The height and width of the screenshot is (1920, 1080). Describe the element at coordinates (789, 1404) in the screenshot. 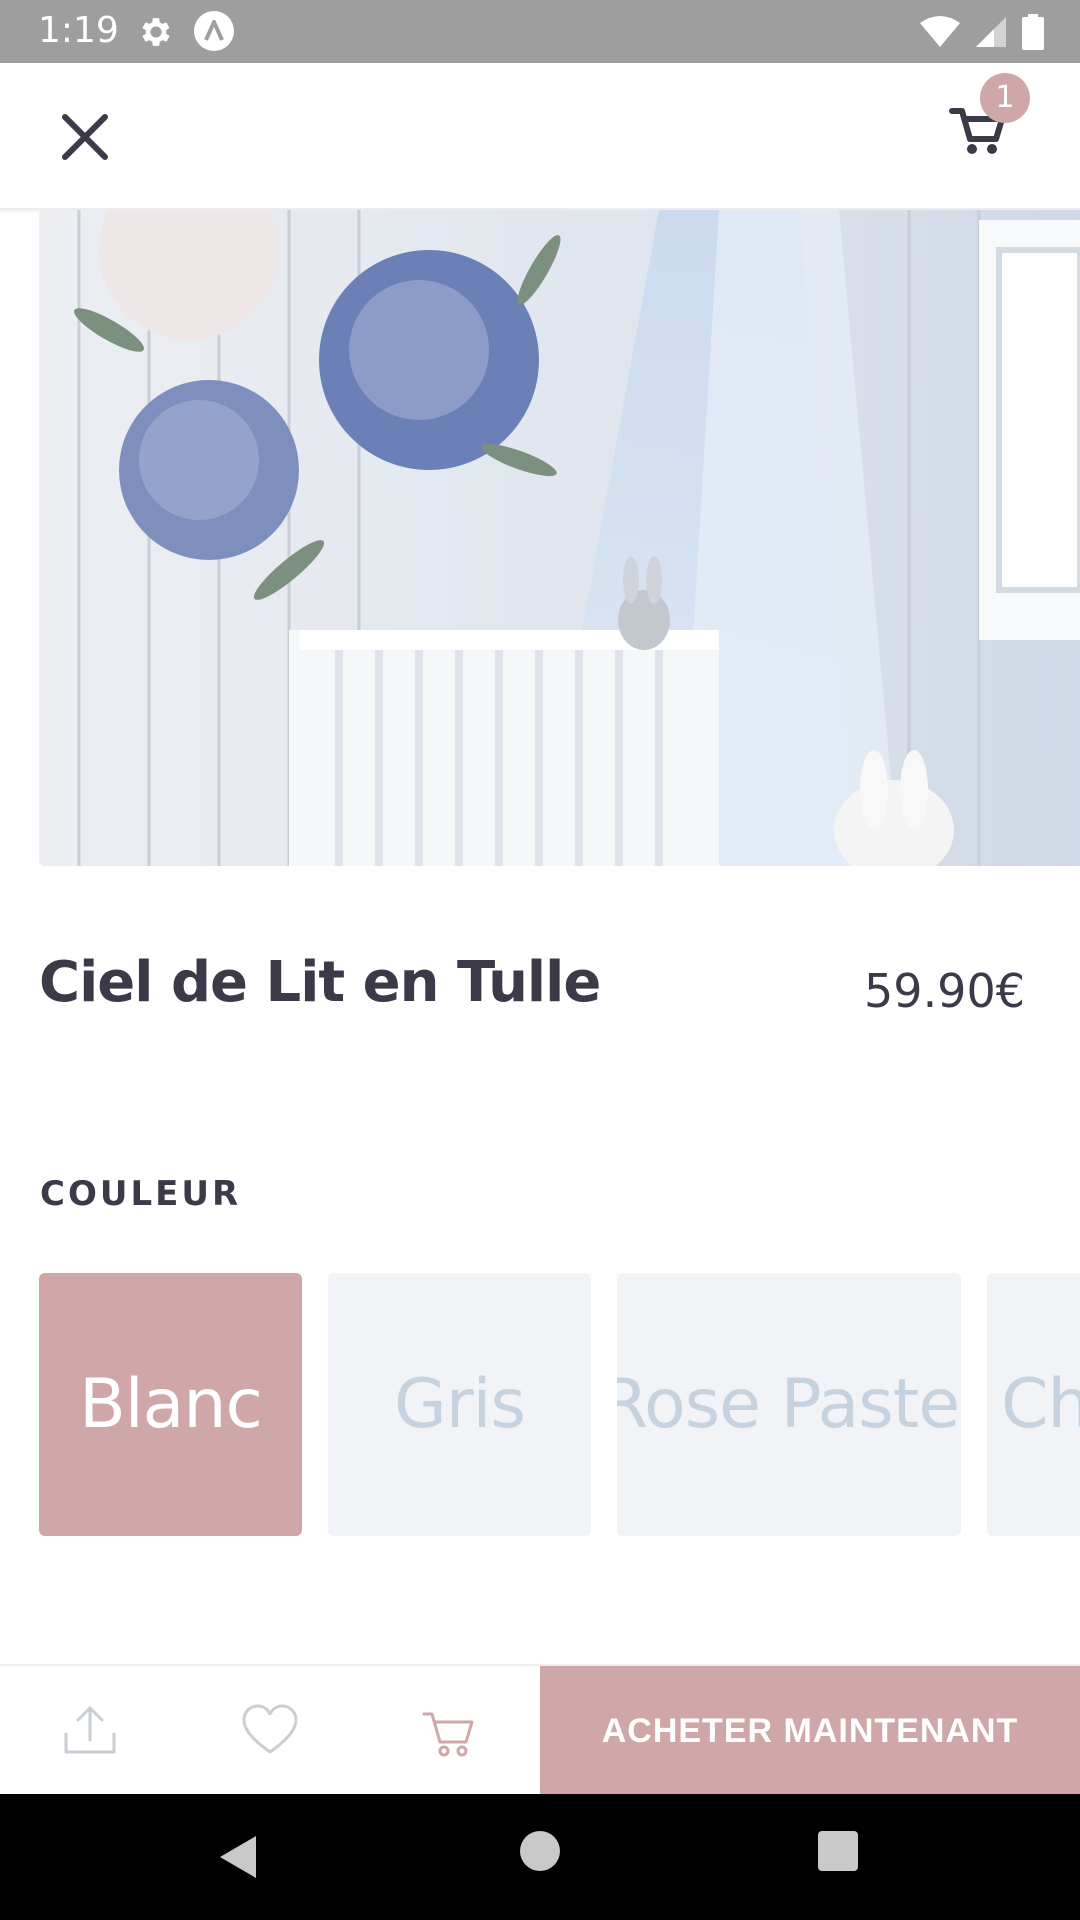

I see `color-swatch-rose-pastel: Rose Pastel` at that location.